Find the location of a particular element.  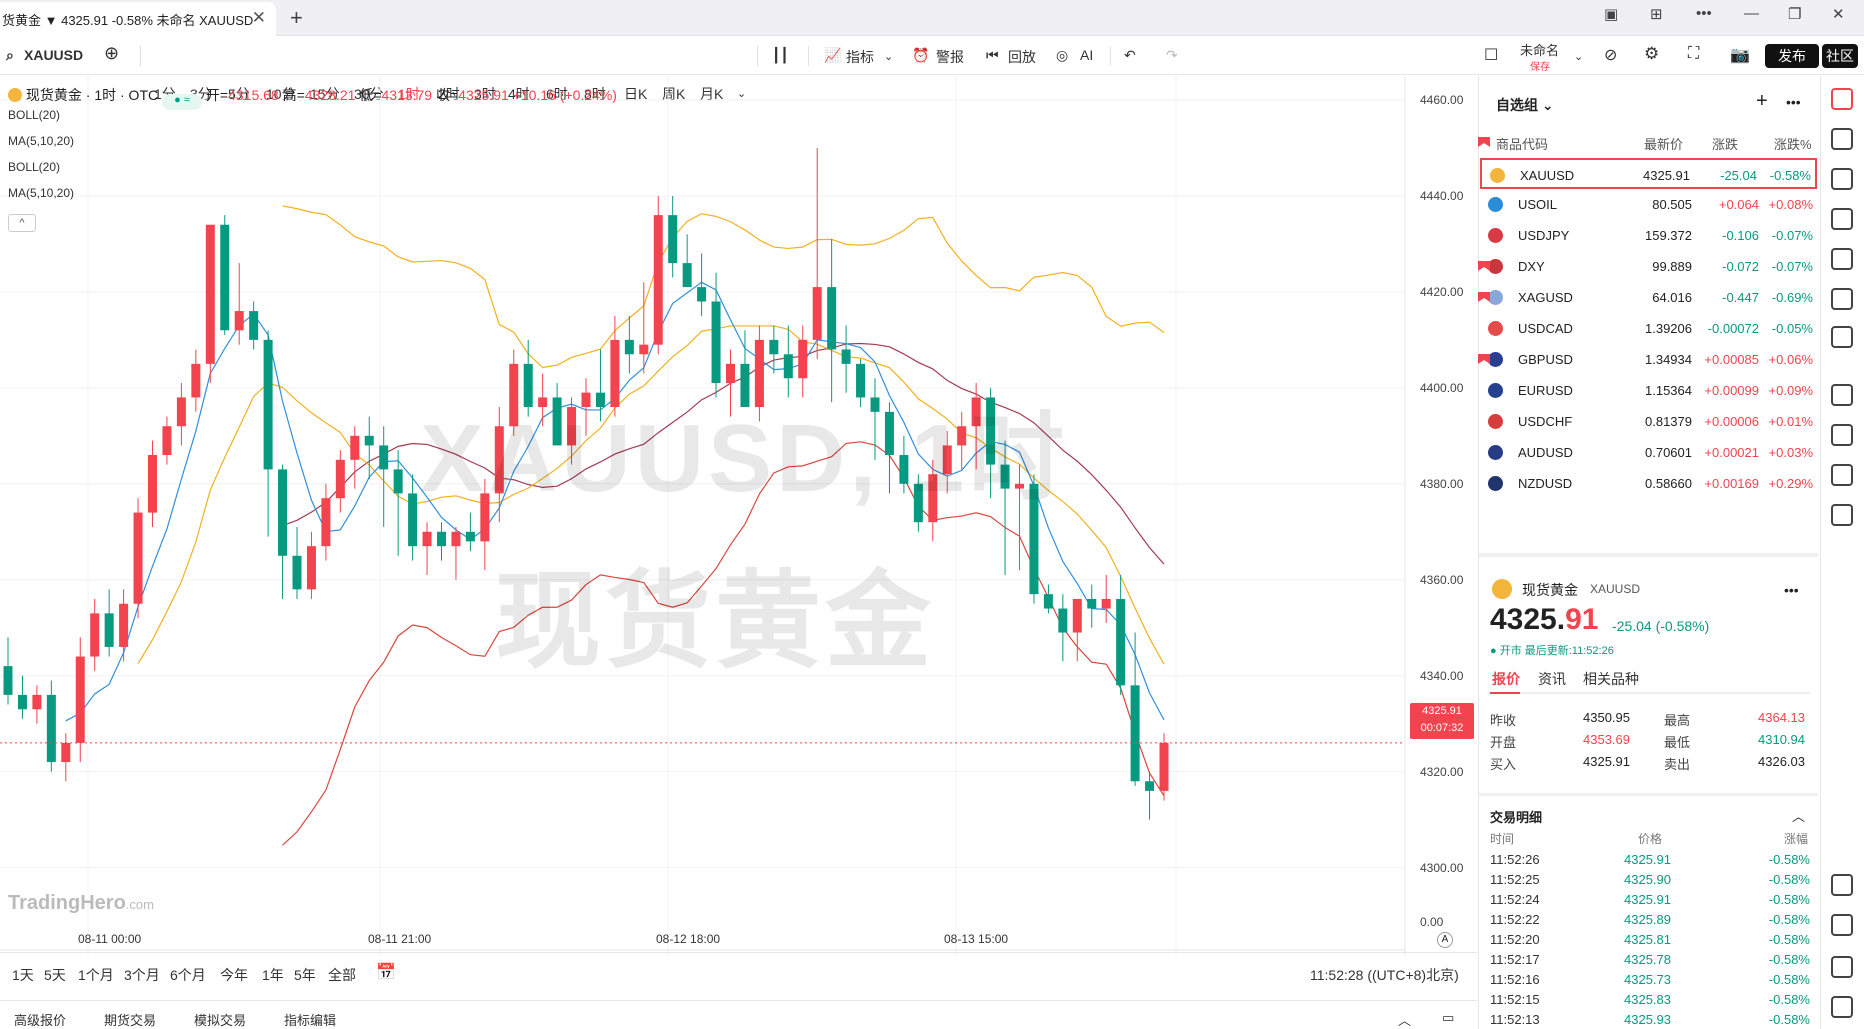

chevron-down-icon: ⌄ is located at coordinates (888, 56).